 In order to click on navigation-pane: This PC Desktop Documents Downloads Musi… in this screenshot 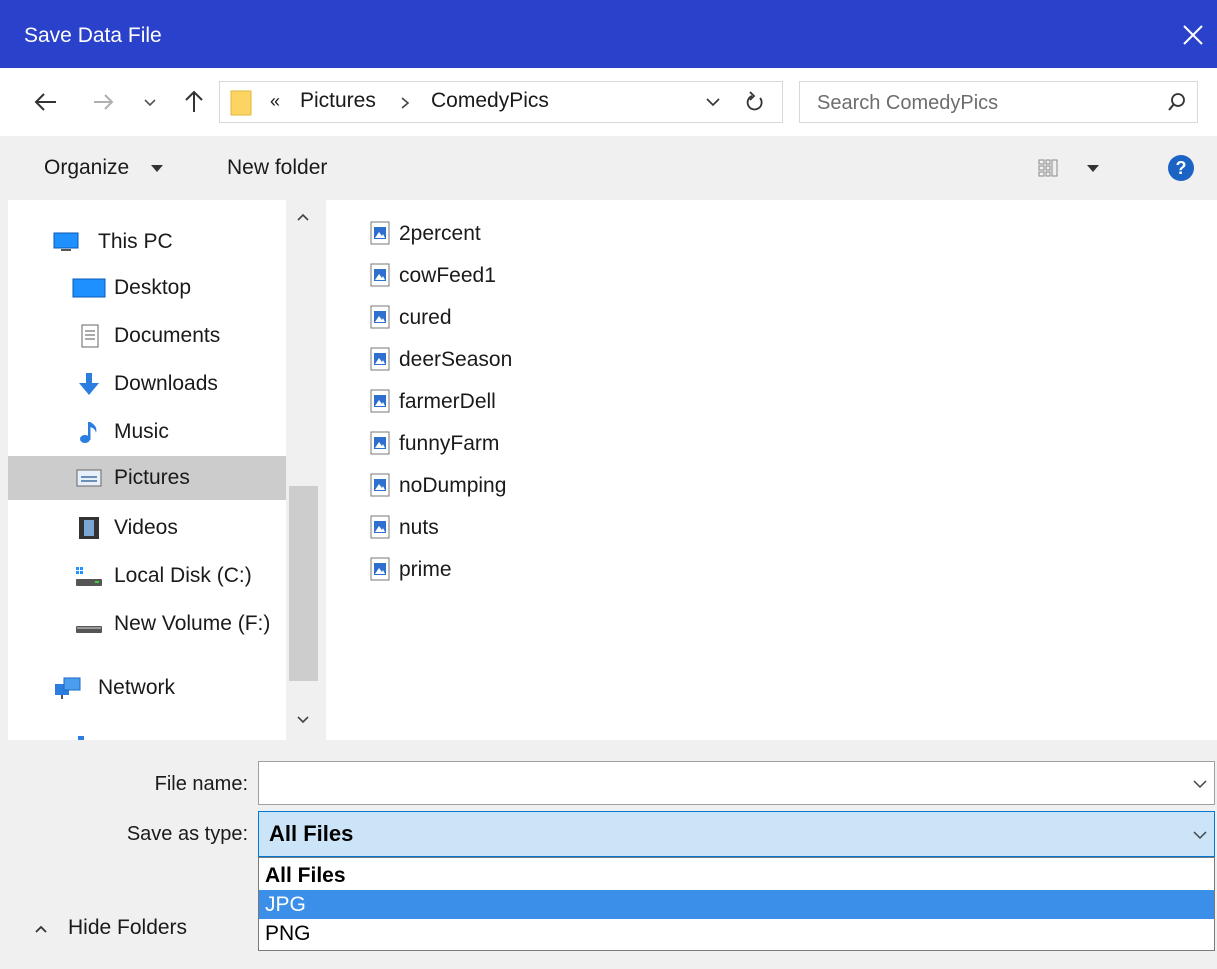, I will do `click(163, 470)`.